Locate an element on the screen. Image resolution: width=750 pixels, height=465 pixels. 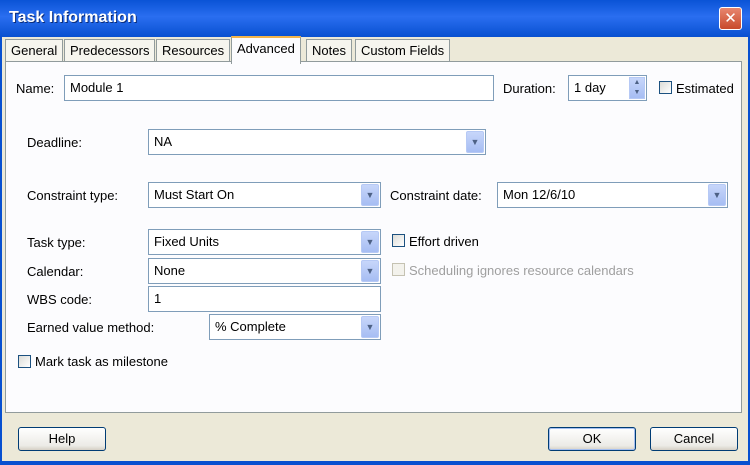
estimated-checkbox is located at coordinates (665, 87).